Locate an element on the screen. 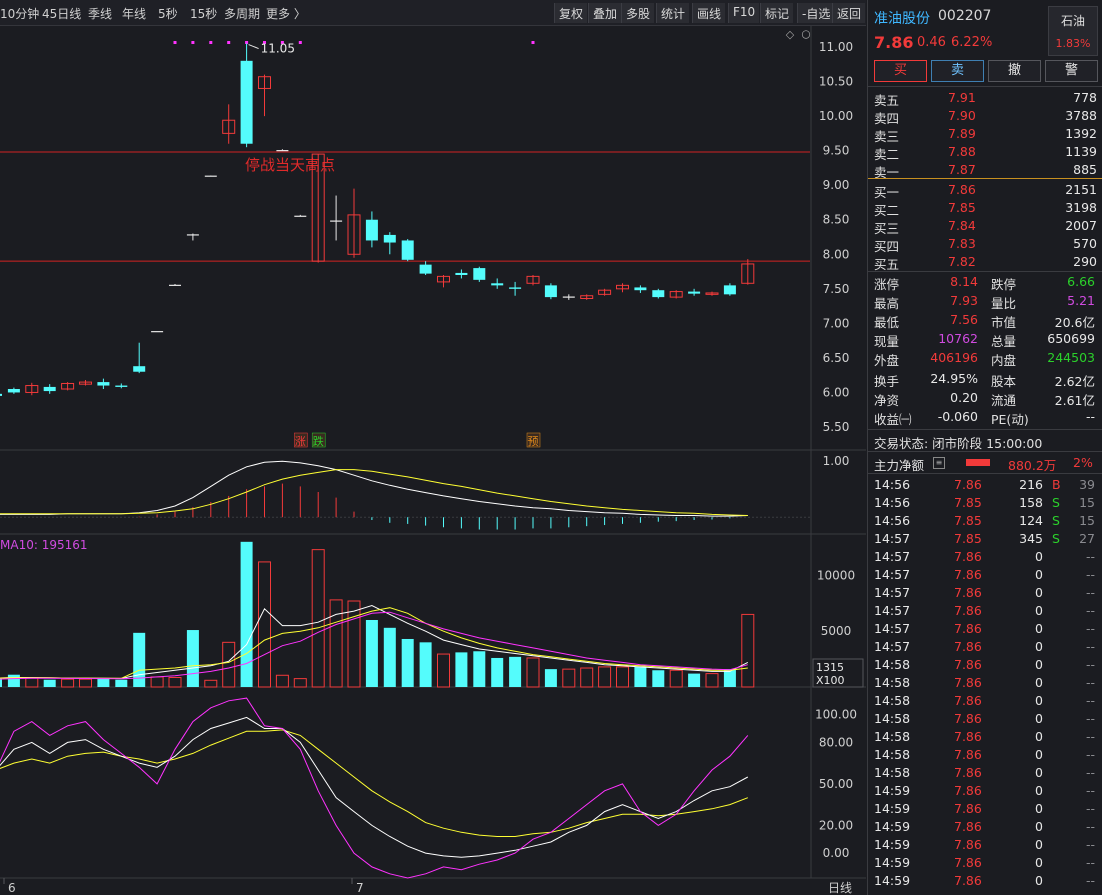  ask-row-1: 卖四 7.90 3788 is located at coordinates (985, 116).